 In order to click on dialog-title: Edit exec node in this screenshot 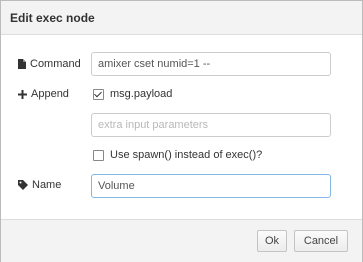, I will do `click(52, 18)`.